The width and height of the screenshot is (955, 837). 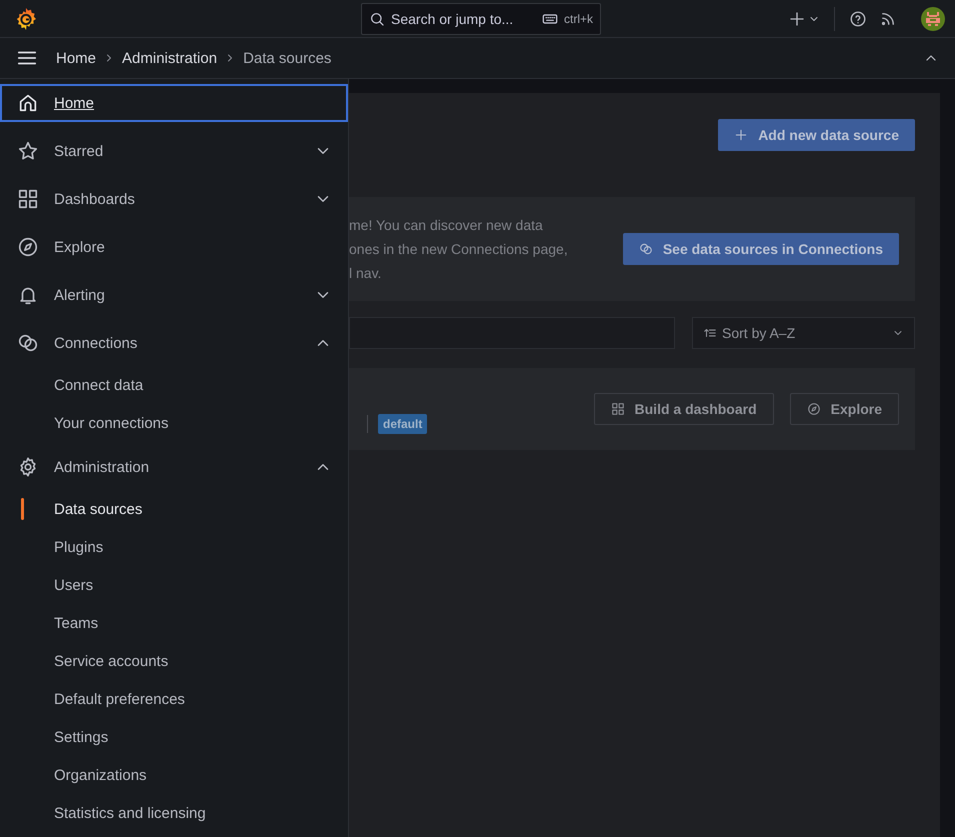 What do you see at coordinates (710, 333) in the screenshot?
I see `sort-icon` at bounding box center [710, 333].